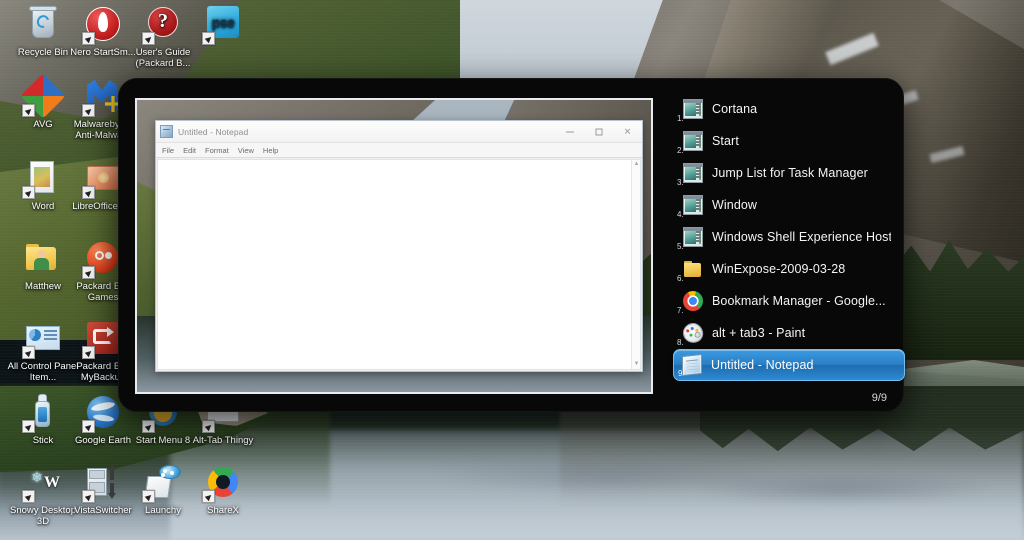 The height and width of the screenshot is (540, 1024). I want to click on task-item: 3. Jump List for Task Manager, so click(783, 173).